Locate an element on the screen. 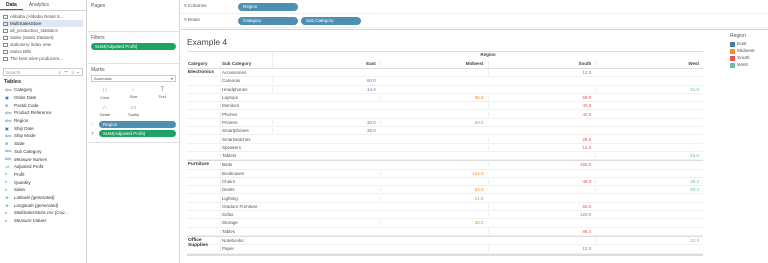 Image resolution: width=768 pixels, height=263 pixels. region-column-header: East is located at coordinates (326, 64).